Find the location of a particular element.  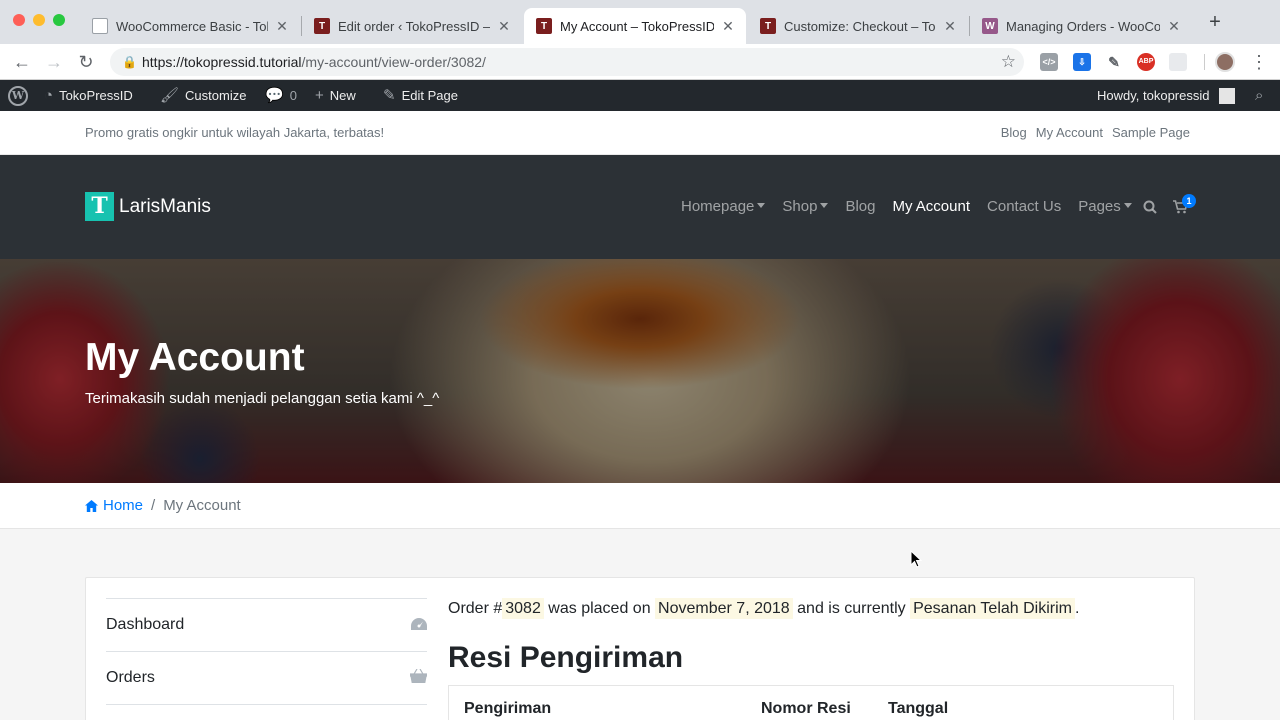

order-date: November 7, 2018 is located at coordinates (724, 608).